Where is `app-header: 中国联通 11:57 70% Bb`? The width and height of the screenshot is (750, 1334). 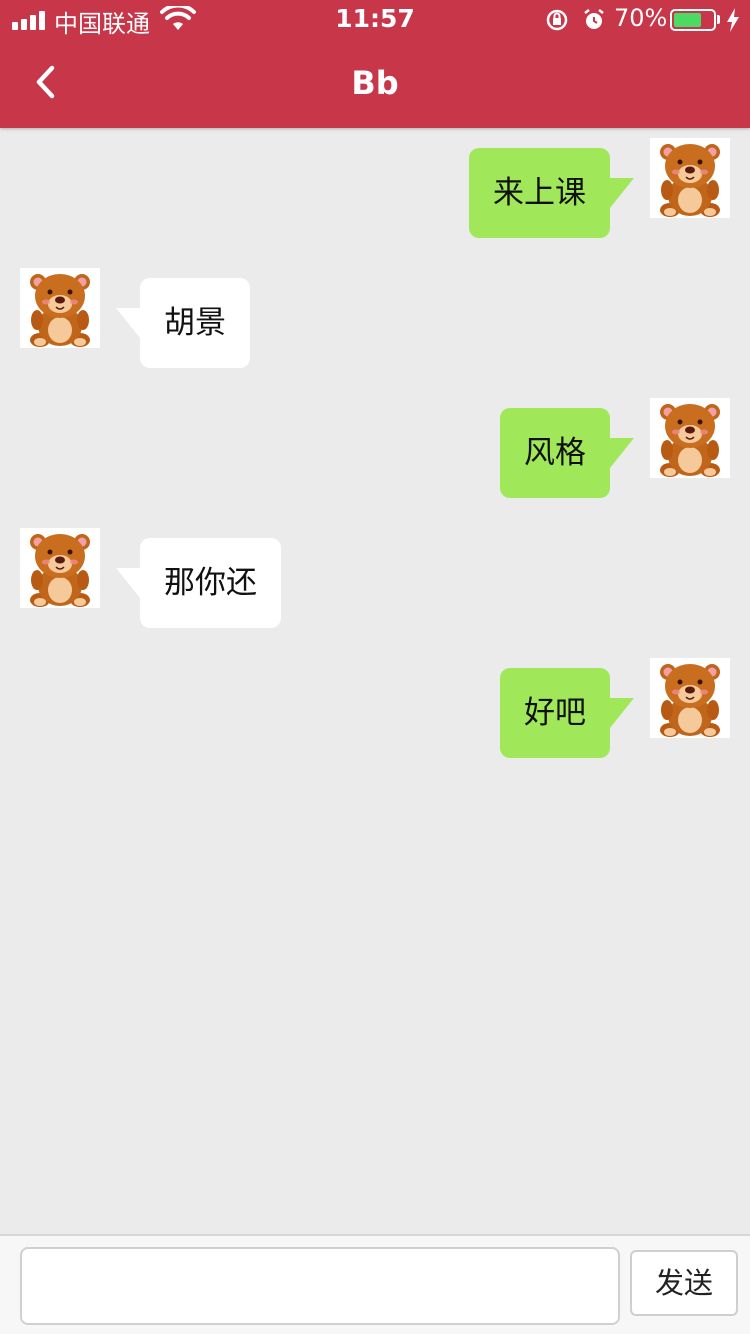
app-header: 中国联通 11:57 70% Bb is located at coordinates (375, 64).